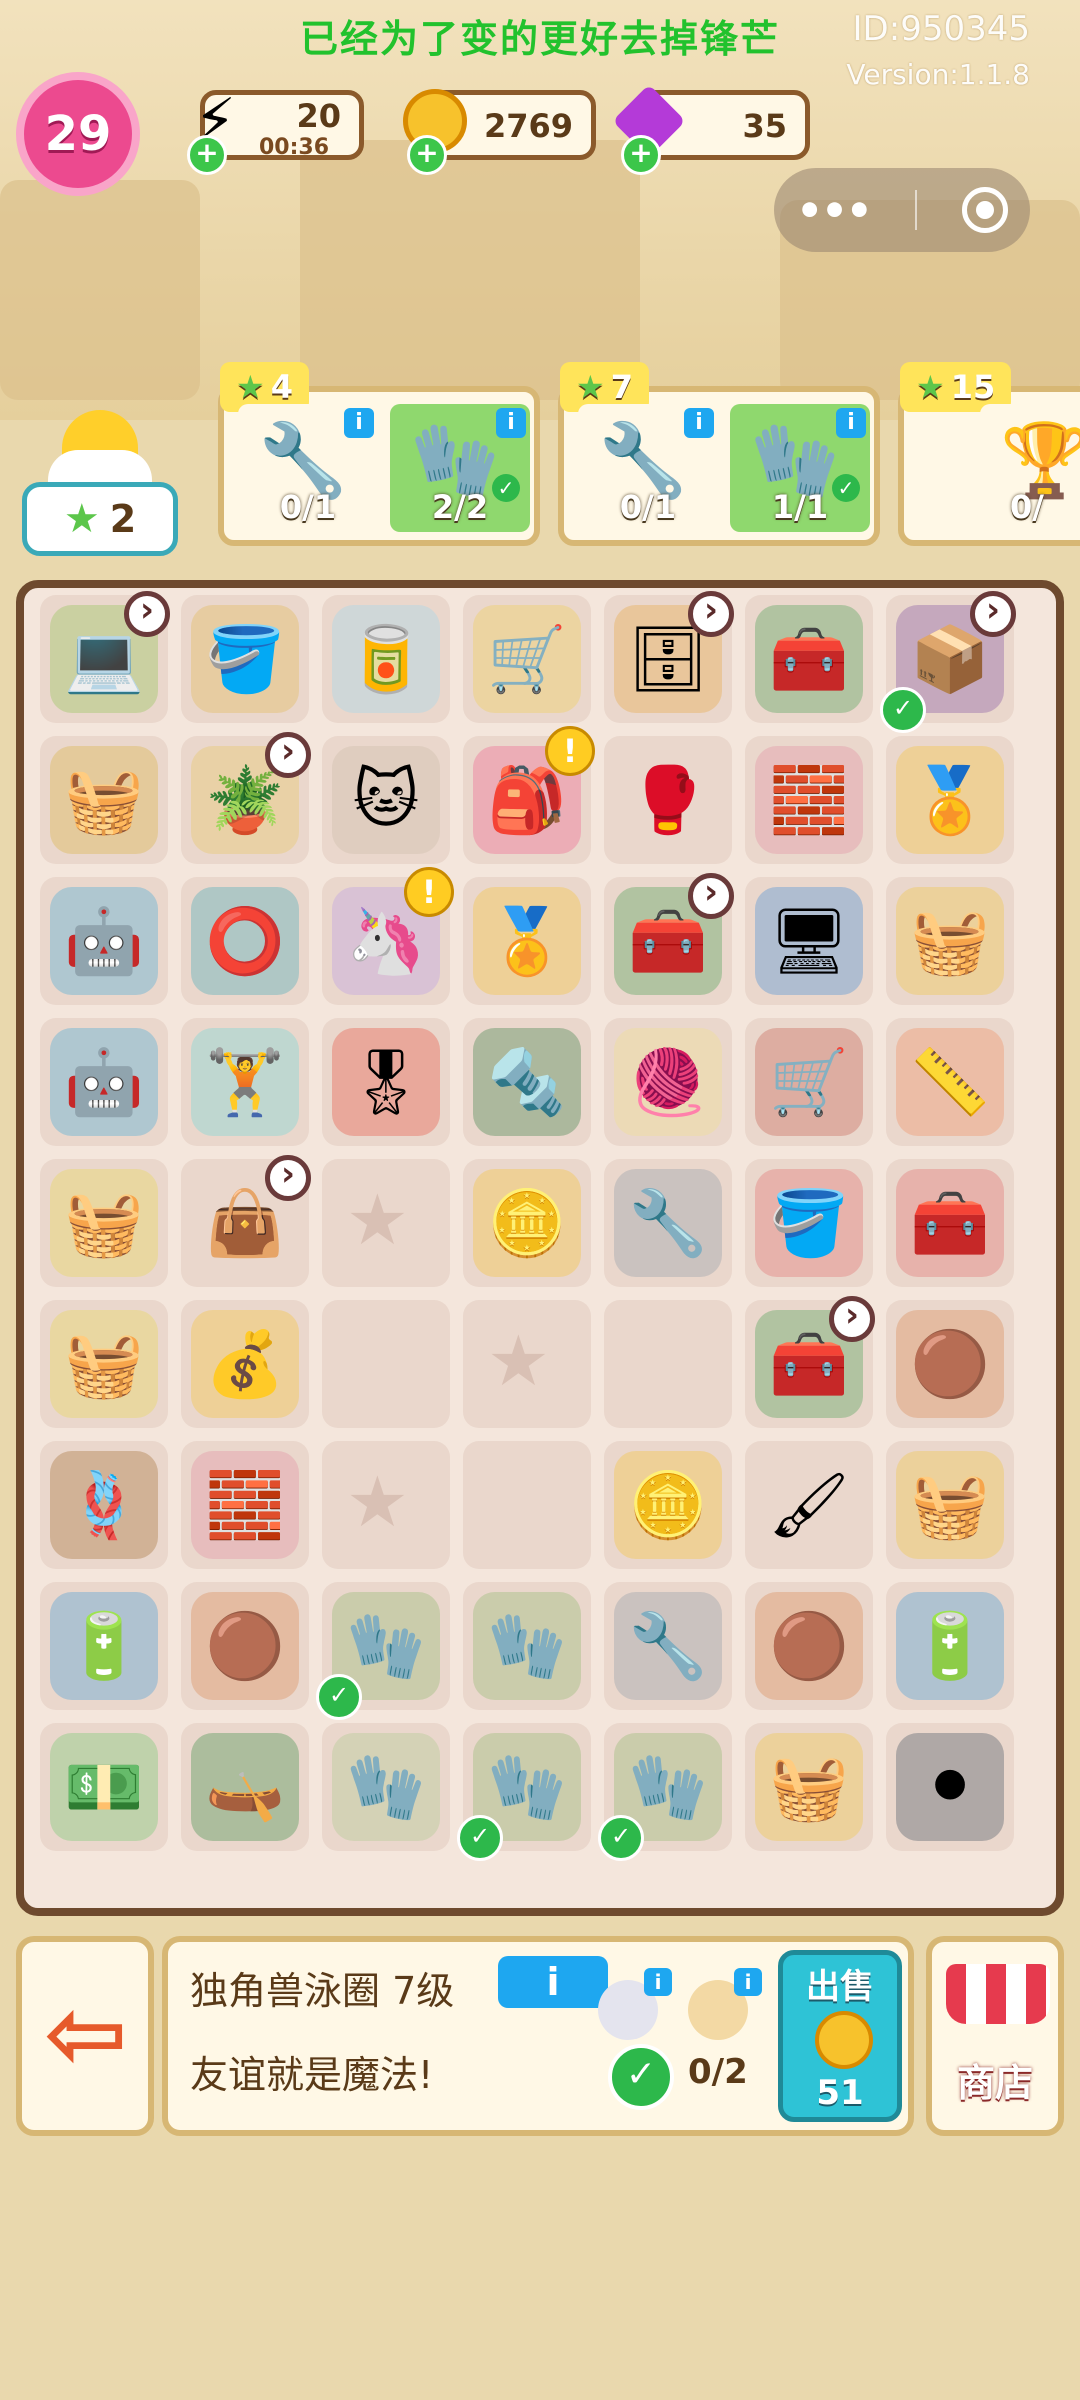  I want to click on coin-pile-icon: 💰, so click(245, 1364).